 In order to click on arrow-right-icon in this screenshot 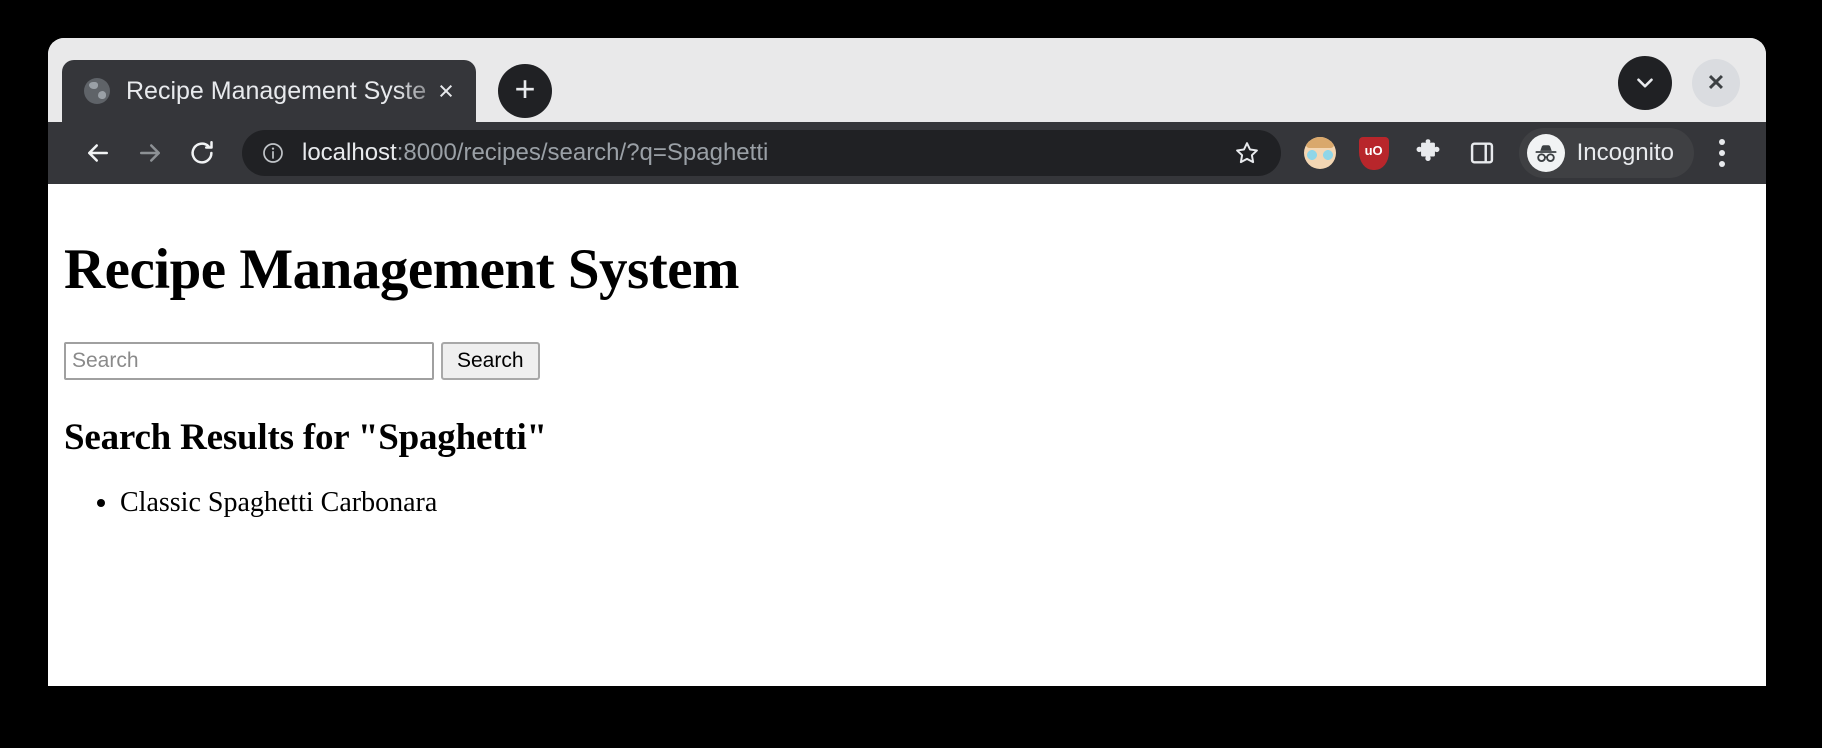, I will do `click(150, 153)`.